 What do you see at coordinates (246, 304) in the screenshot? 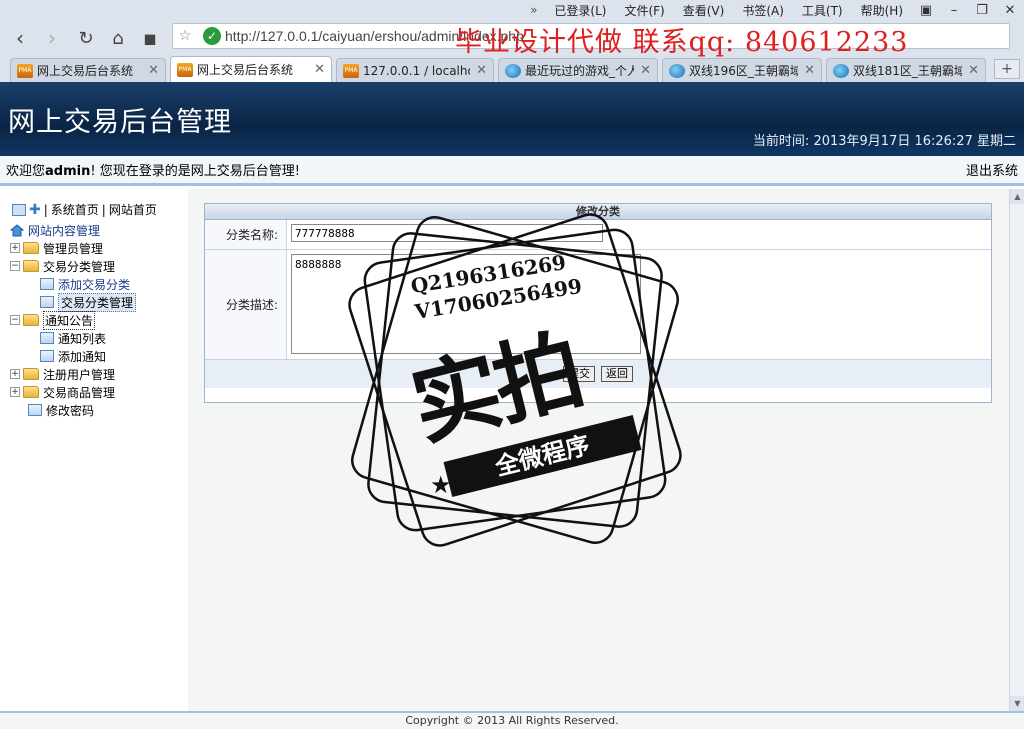
I see `desc-label: 分类描述:` at bounding box center [246, 304].